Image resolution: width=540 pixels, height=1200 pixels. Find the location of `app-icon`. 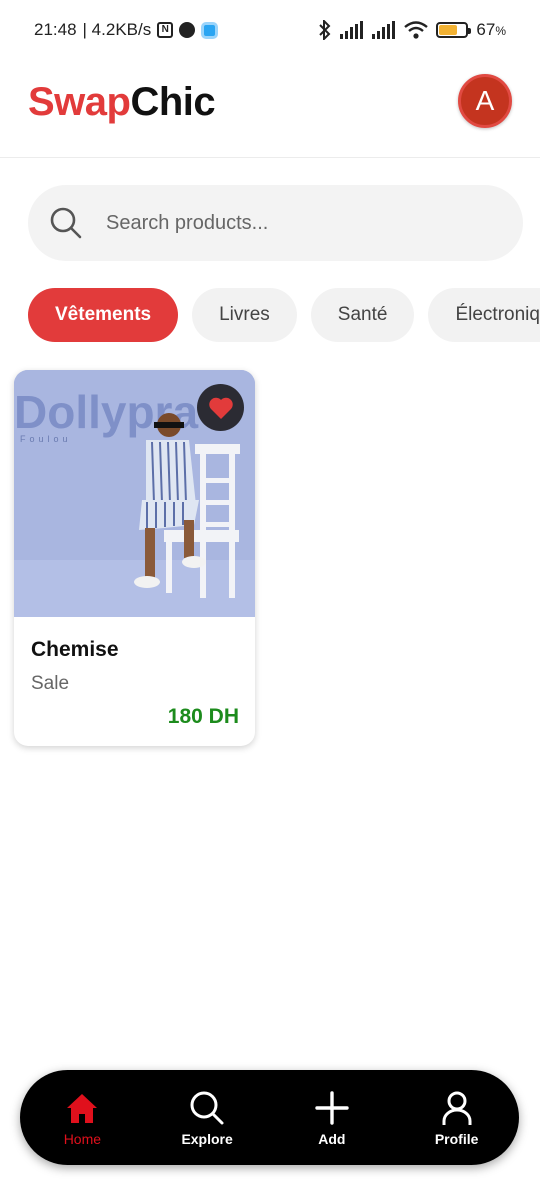

app-icon is located at coordinates (210, 30).